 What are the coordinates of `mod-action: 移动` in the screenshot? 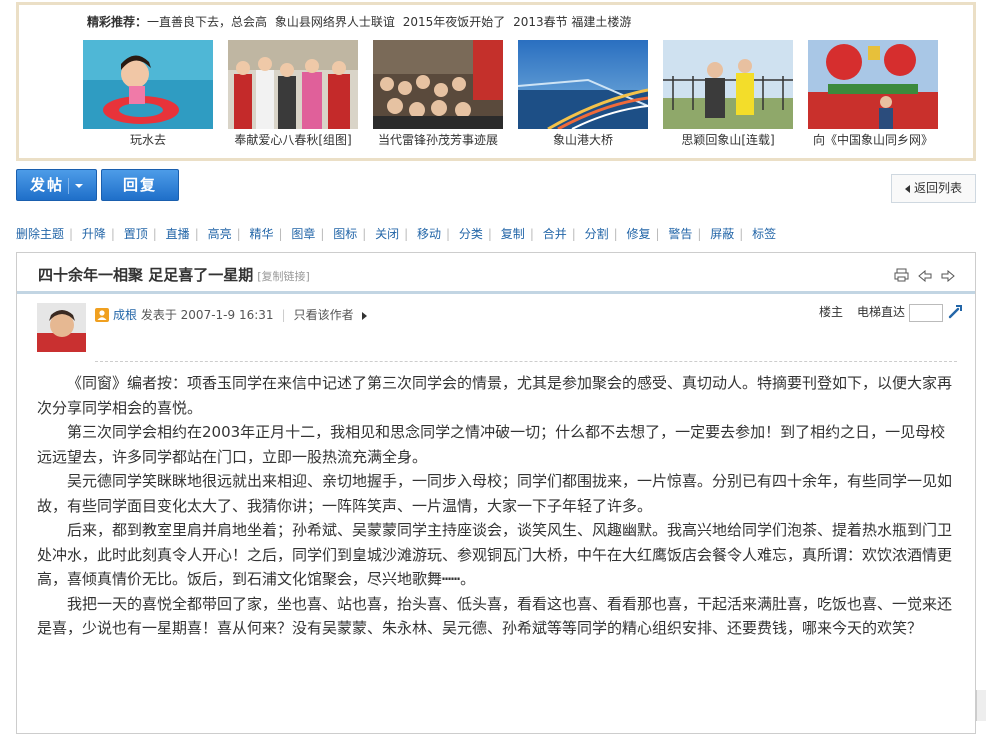 It's located at (429, 234).